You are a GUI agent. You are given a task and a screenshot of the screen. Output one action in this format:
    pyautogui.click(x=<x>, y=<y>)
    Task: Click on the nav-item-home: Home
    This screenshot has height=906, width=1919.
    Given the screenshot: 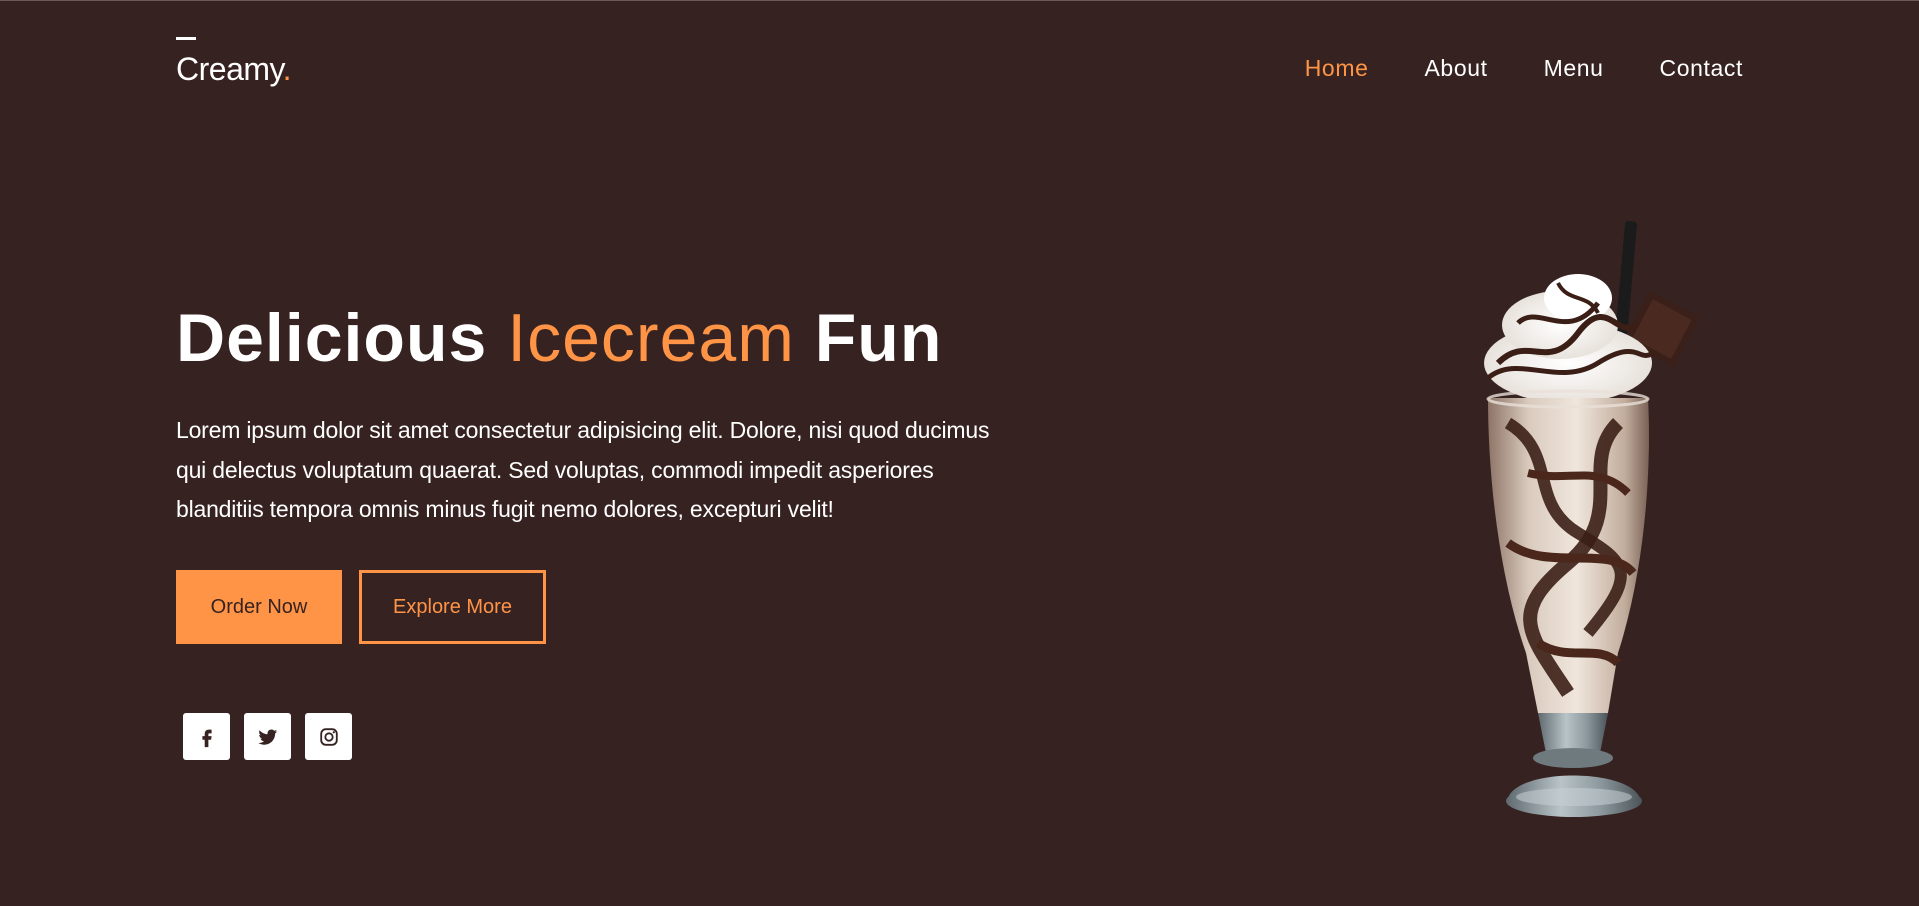 What is the action you would take?
    pyautogui.click(x=1337, y=68)
    